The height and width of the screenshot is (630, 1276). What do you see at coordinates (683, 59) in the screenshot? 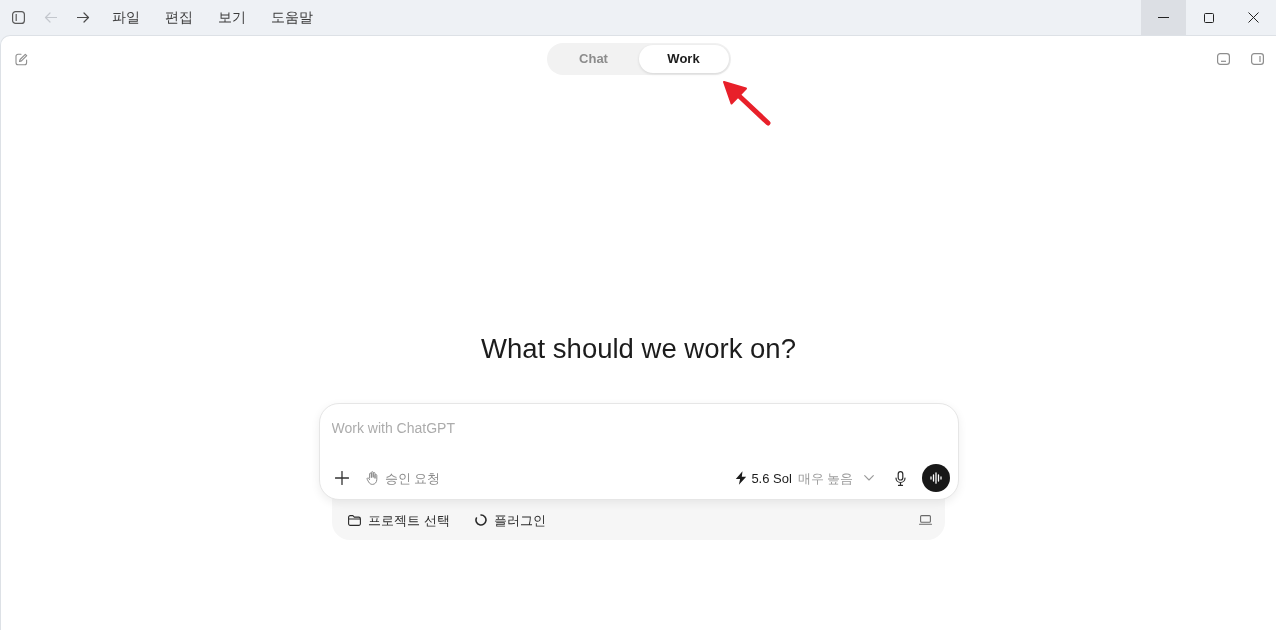
I see `mode-tab: Work` at bounding box center [683, 59].